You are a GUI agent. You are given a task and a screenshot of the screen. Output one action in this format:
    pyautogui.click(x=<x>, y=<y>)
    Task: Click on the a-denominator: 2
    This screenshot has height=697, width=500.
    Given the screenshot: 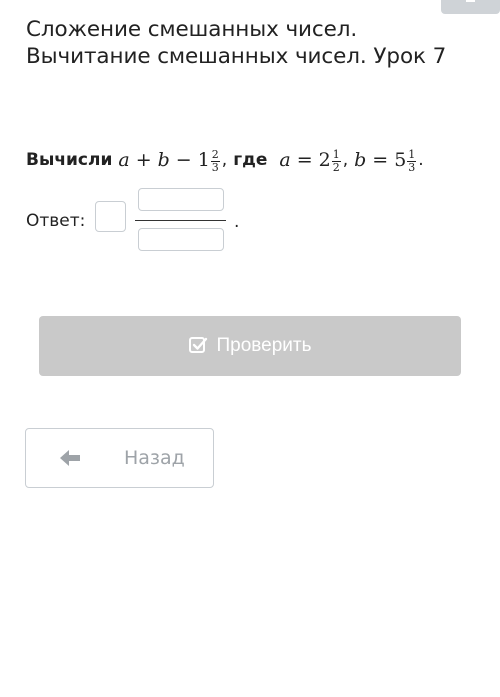 What is the action you would take?
    pyautogui.click(x=336, y=167)
    